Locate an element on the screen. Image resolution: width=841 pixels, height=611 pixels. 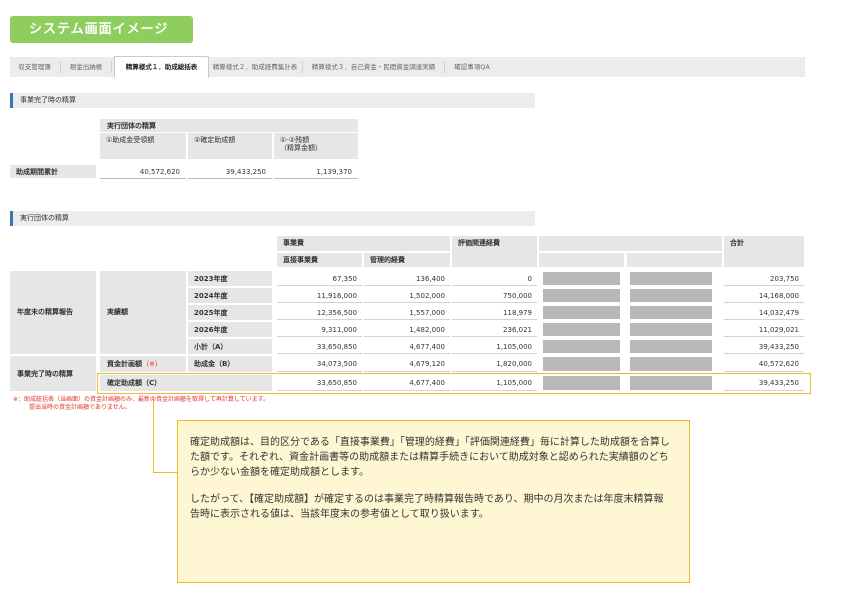
grant-b-direct: 34,073,500 is located at coordinates (319, 364).